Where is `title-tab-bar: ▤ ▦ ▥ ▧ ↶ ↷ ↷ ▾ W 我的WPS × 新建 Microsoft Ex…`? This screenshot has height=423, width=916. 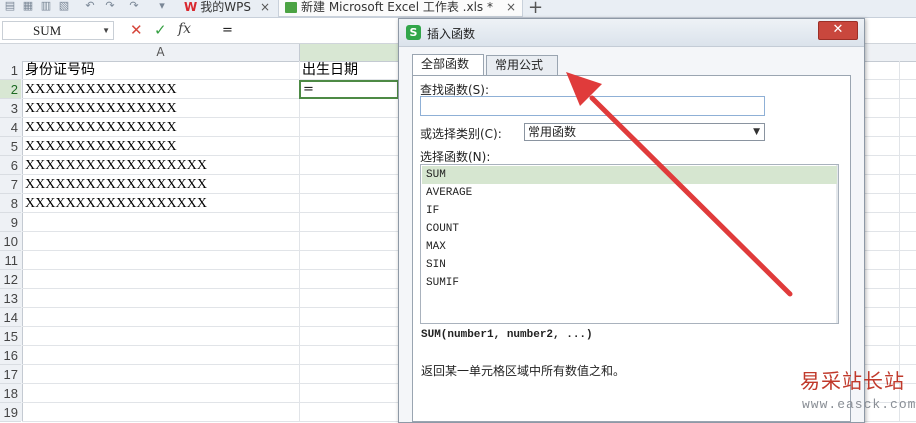
title-tab-bar: ▤ ▦ ▥ ▧ ↶ ↷ ↷ ▾ W 我的WPS × 新建 Microsoft Ex… is located at coordinates (458, 9).